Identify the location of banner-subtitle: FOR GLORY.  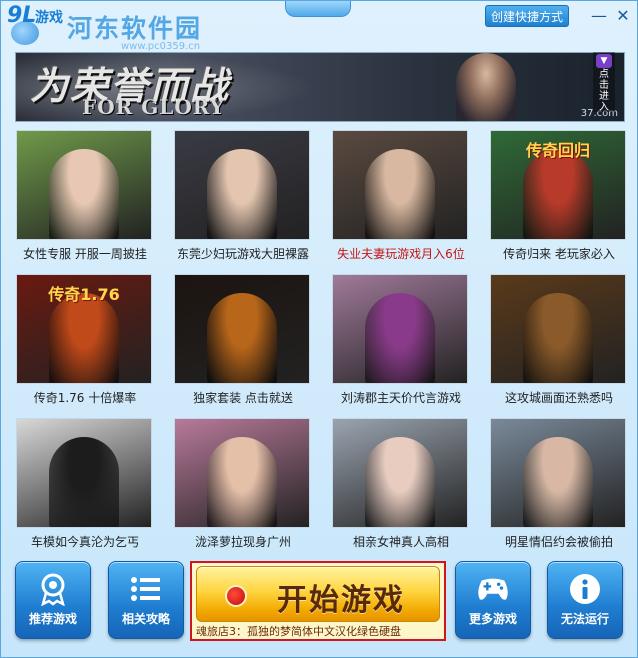
(154, 107).